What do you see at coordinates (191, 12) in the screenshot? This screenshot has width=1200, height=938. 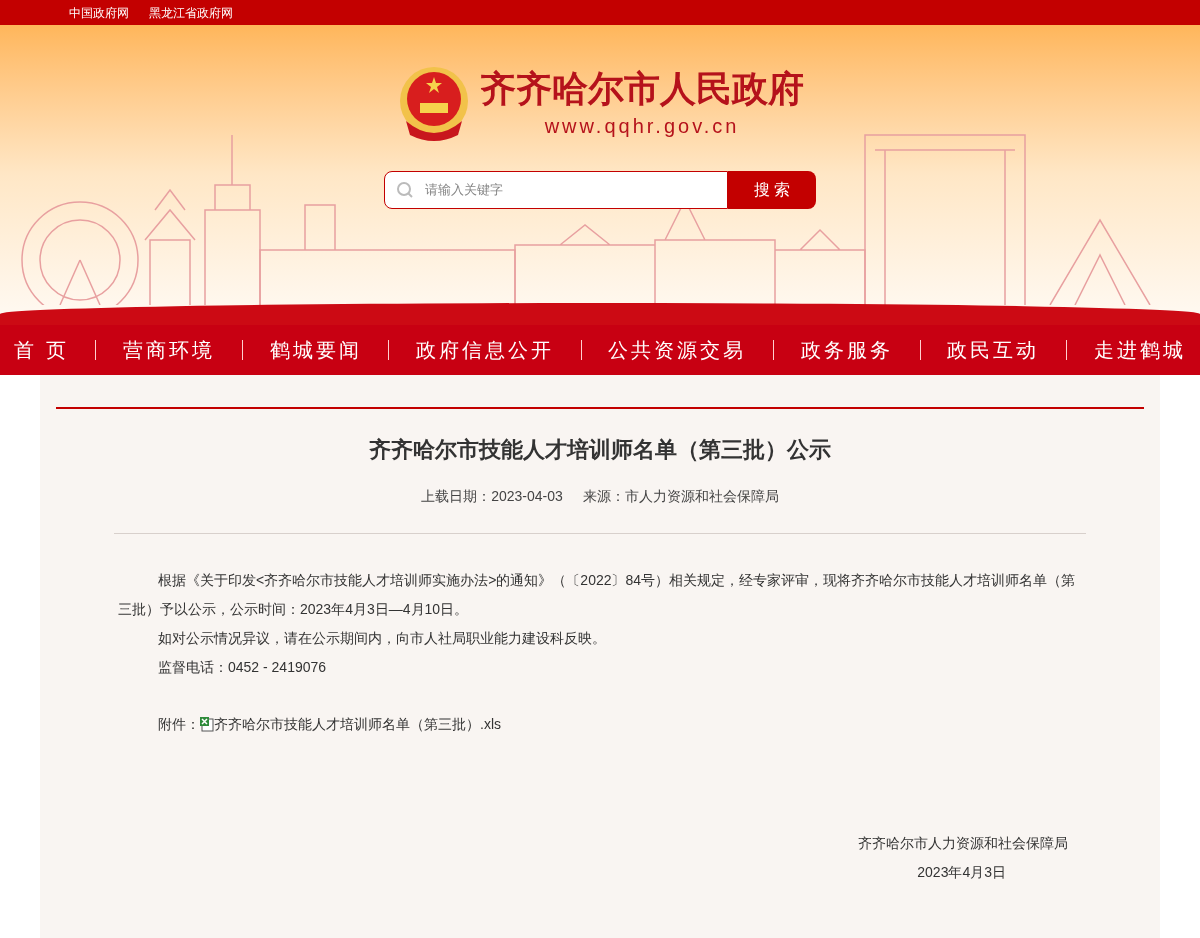 I see `top-link: 黑龙江省政府网` at bounding box center [191, 12].